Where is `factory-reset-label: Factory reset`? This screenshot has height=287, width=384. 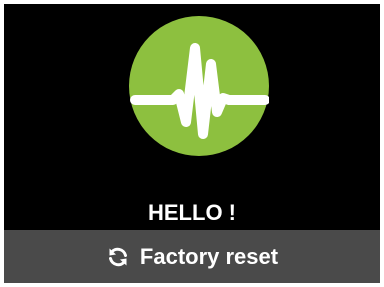
factory-reset-label: Factory reset is located at coordinates (209, 256).